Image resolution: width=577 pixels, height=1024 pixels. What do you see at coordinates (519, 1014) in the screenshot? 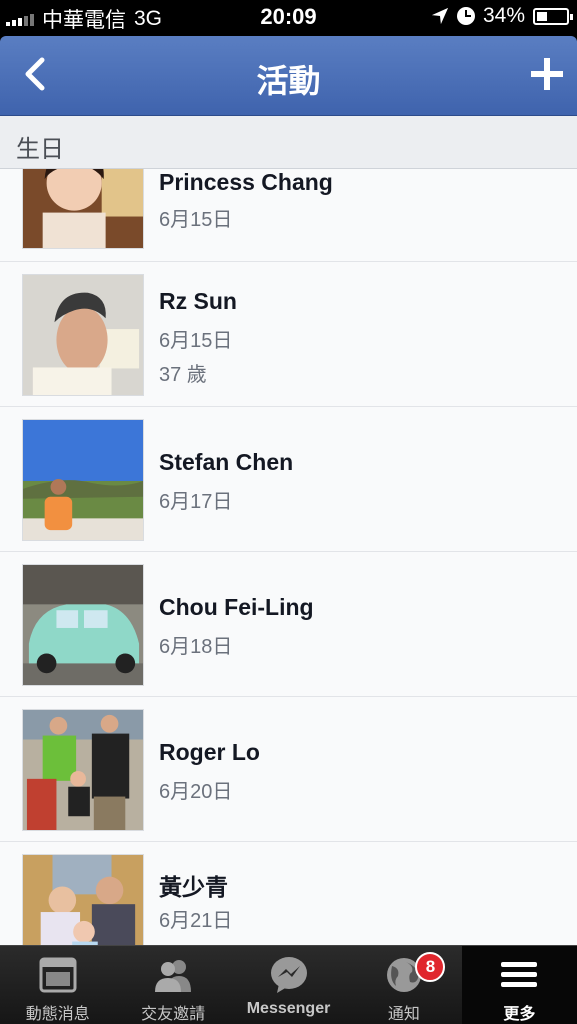
I see `tab-label: 更多` at bounding box center [519, 1014].